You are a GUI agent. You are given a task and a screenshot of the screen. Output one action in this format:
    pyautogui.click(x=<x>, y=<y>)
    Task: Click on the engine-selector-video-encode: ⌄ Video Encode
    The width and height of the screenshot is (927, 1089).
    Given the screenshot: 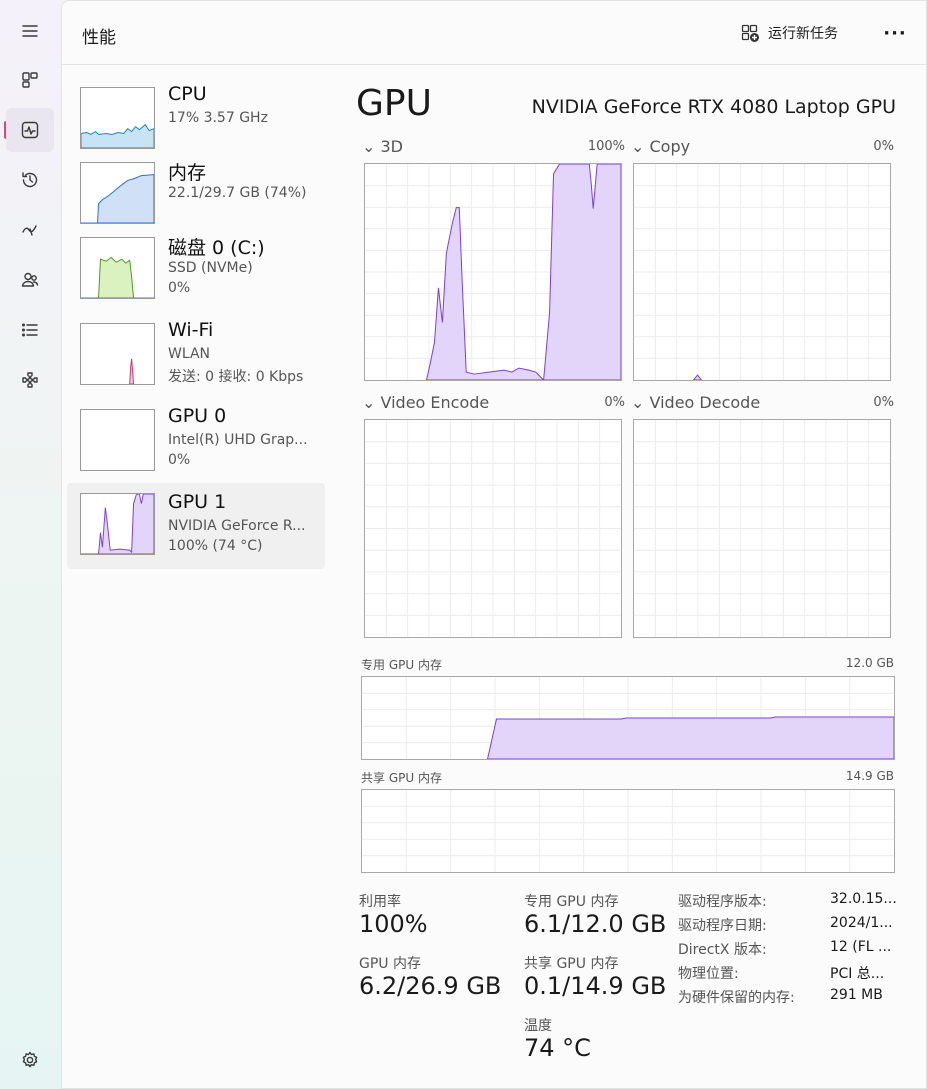 What is the action you would take?
    pyautogui.click(x=425, y=402)
    